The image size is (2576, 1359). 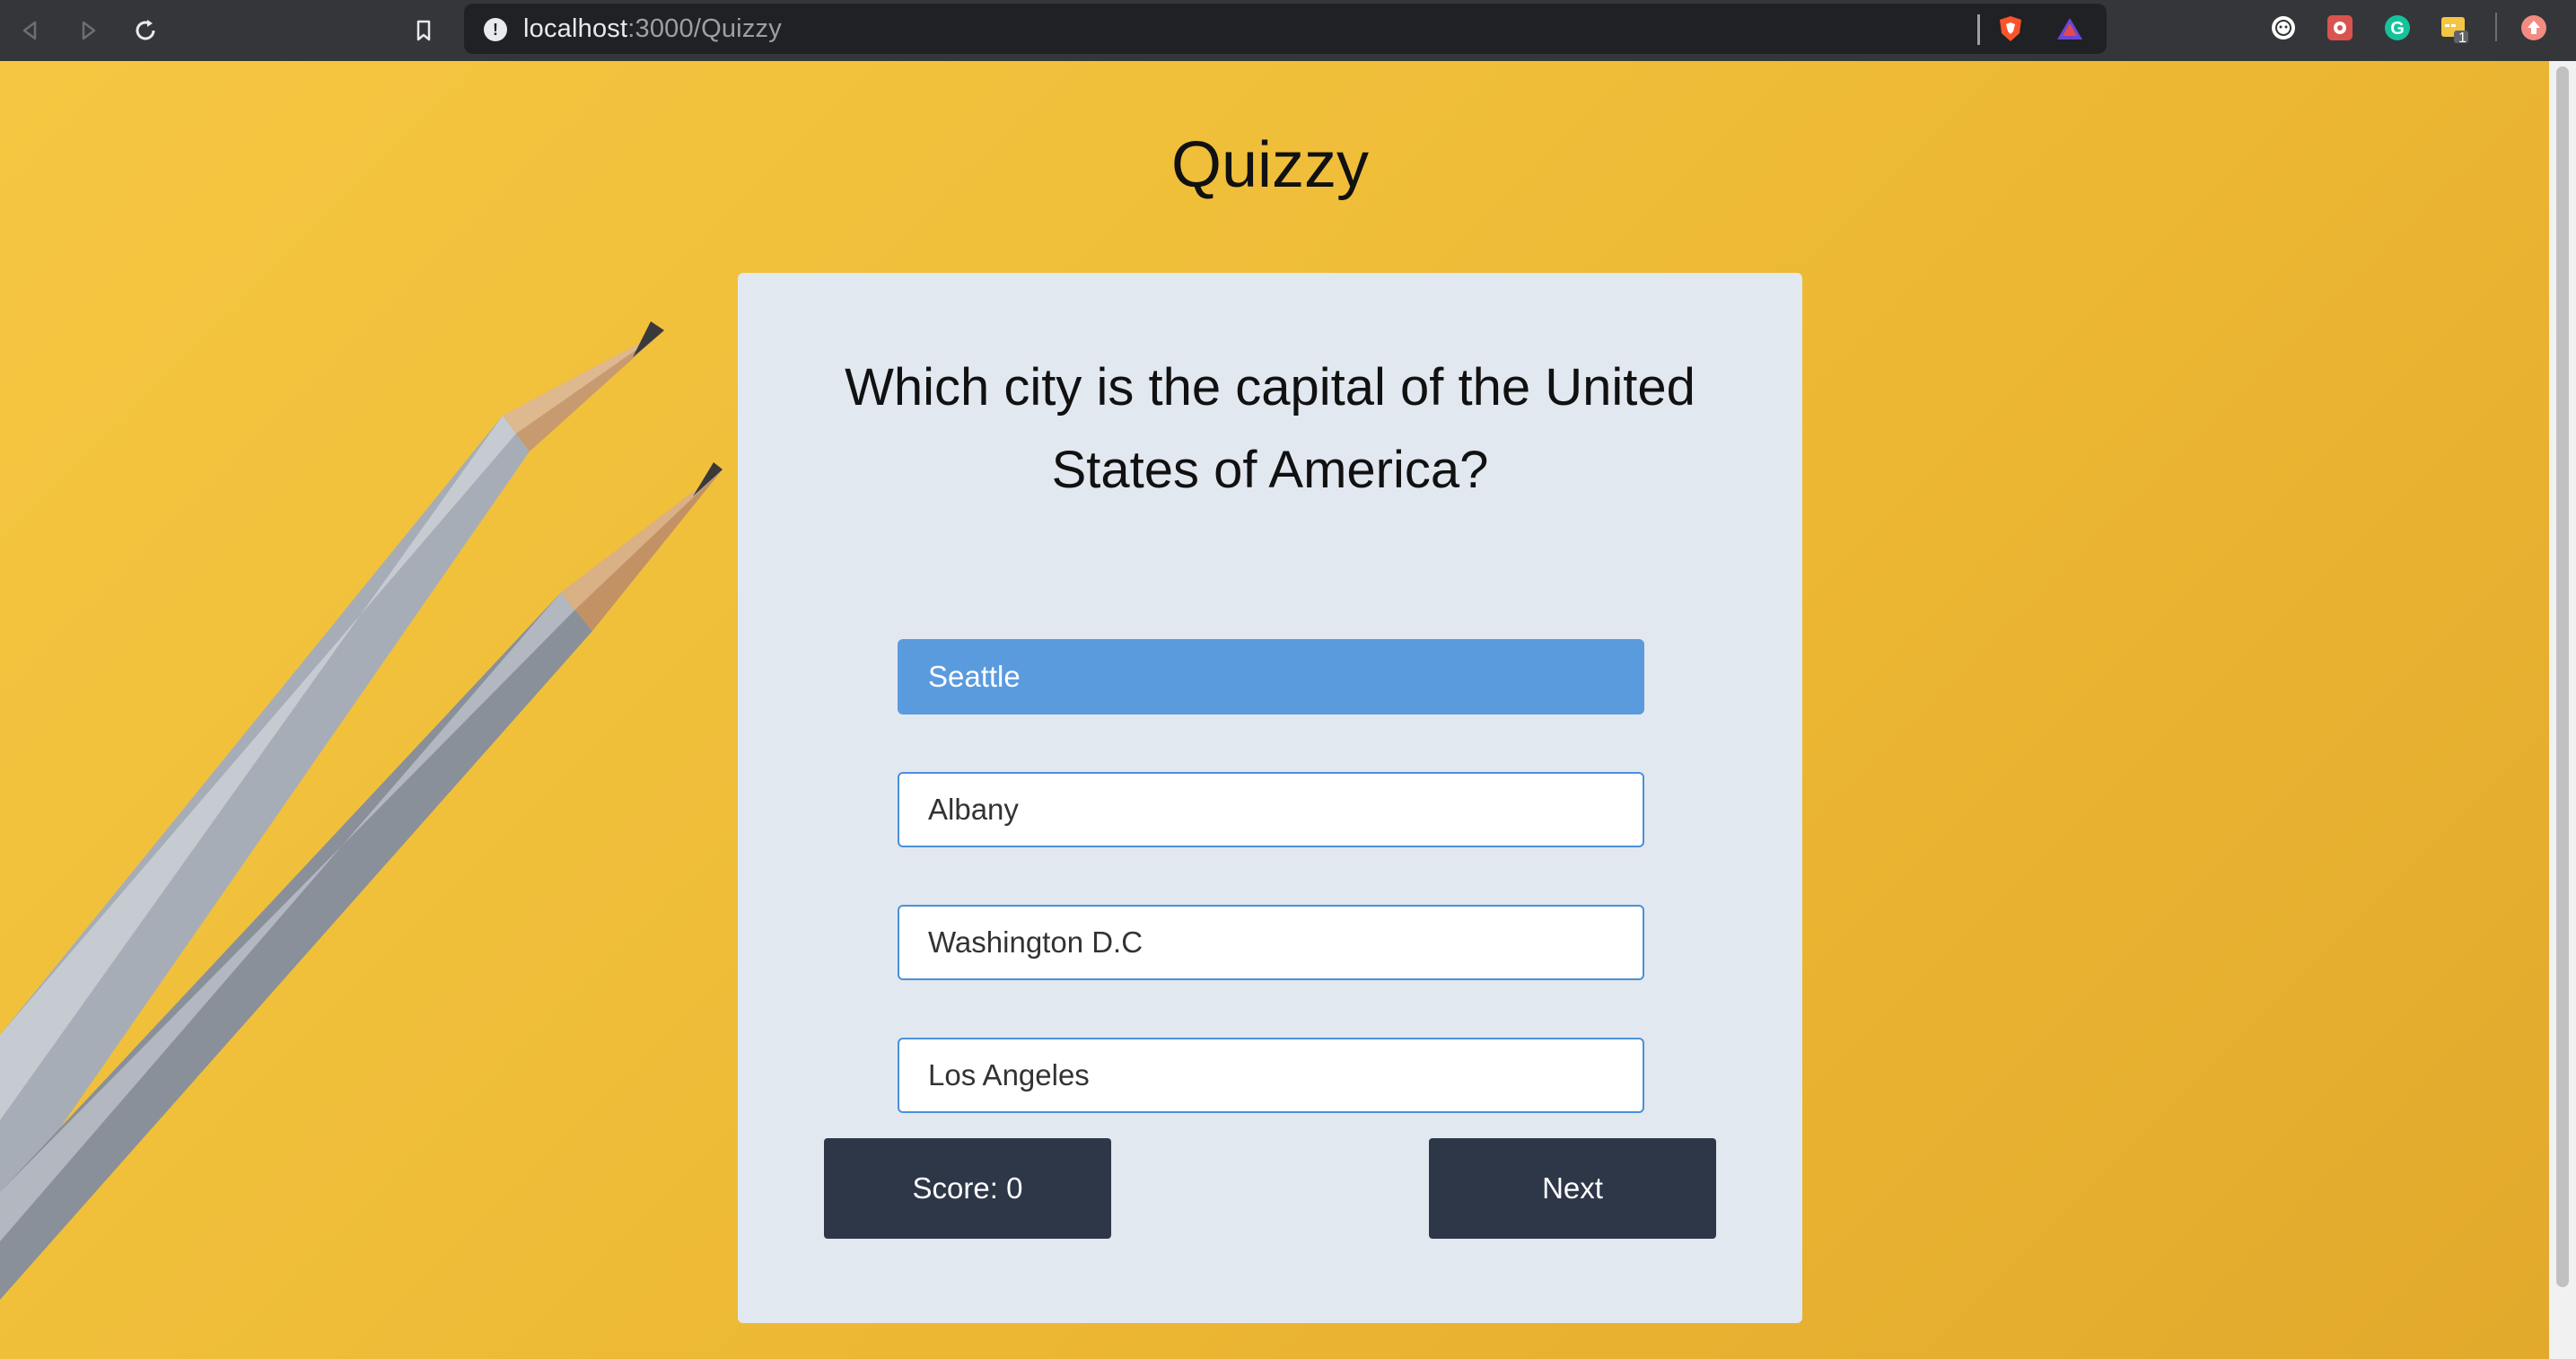 I want to click on toolbar-separator, so click(x=2496, y=27).